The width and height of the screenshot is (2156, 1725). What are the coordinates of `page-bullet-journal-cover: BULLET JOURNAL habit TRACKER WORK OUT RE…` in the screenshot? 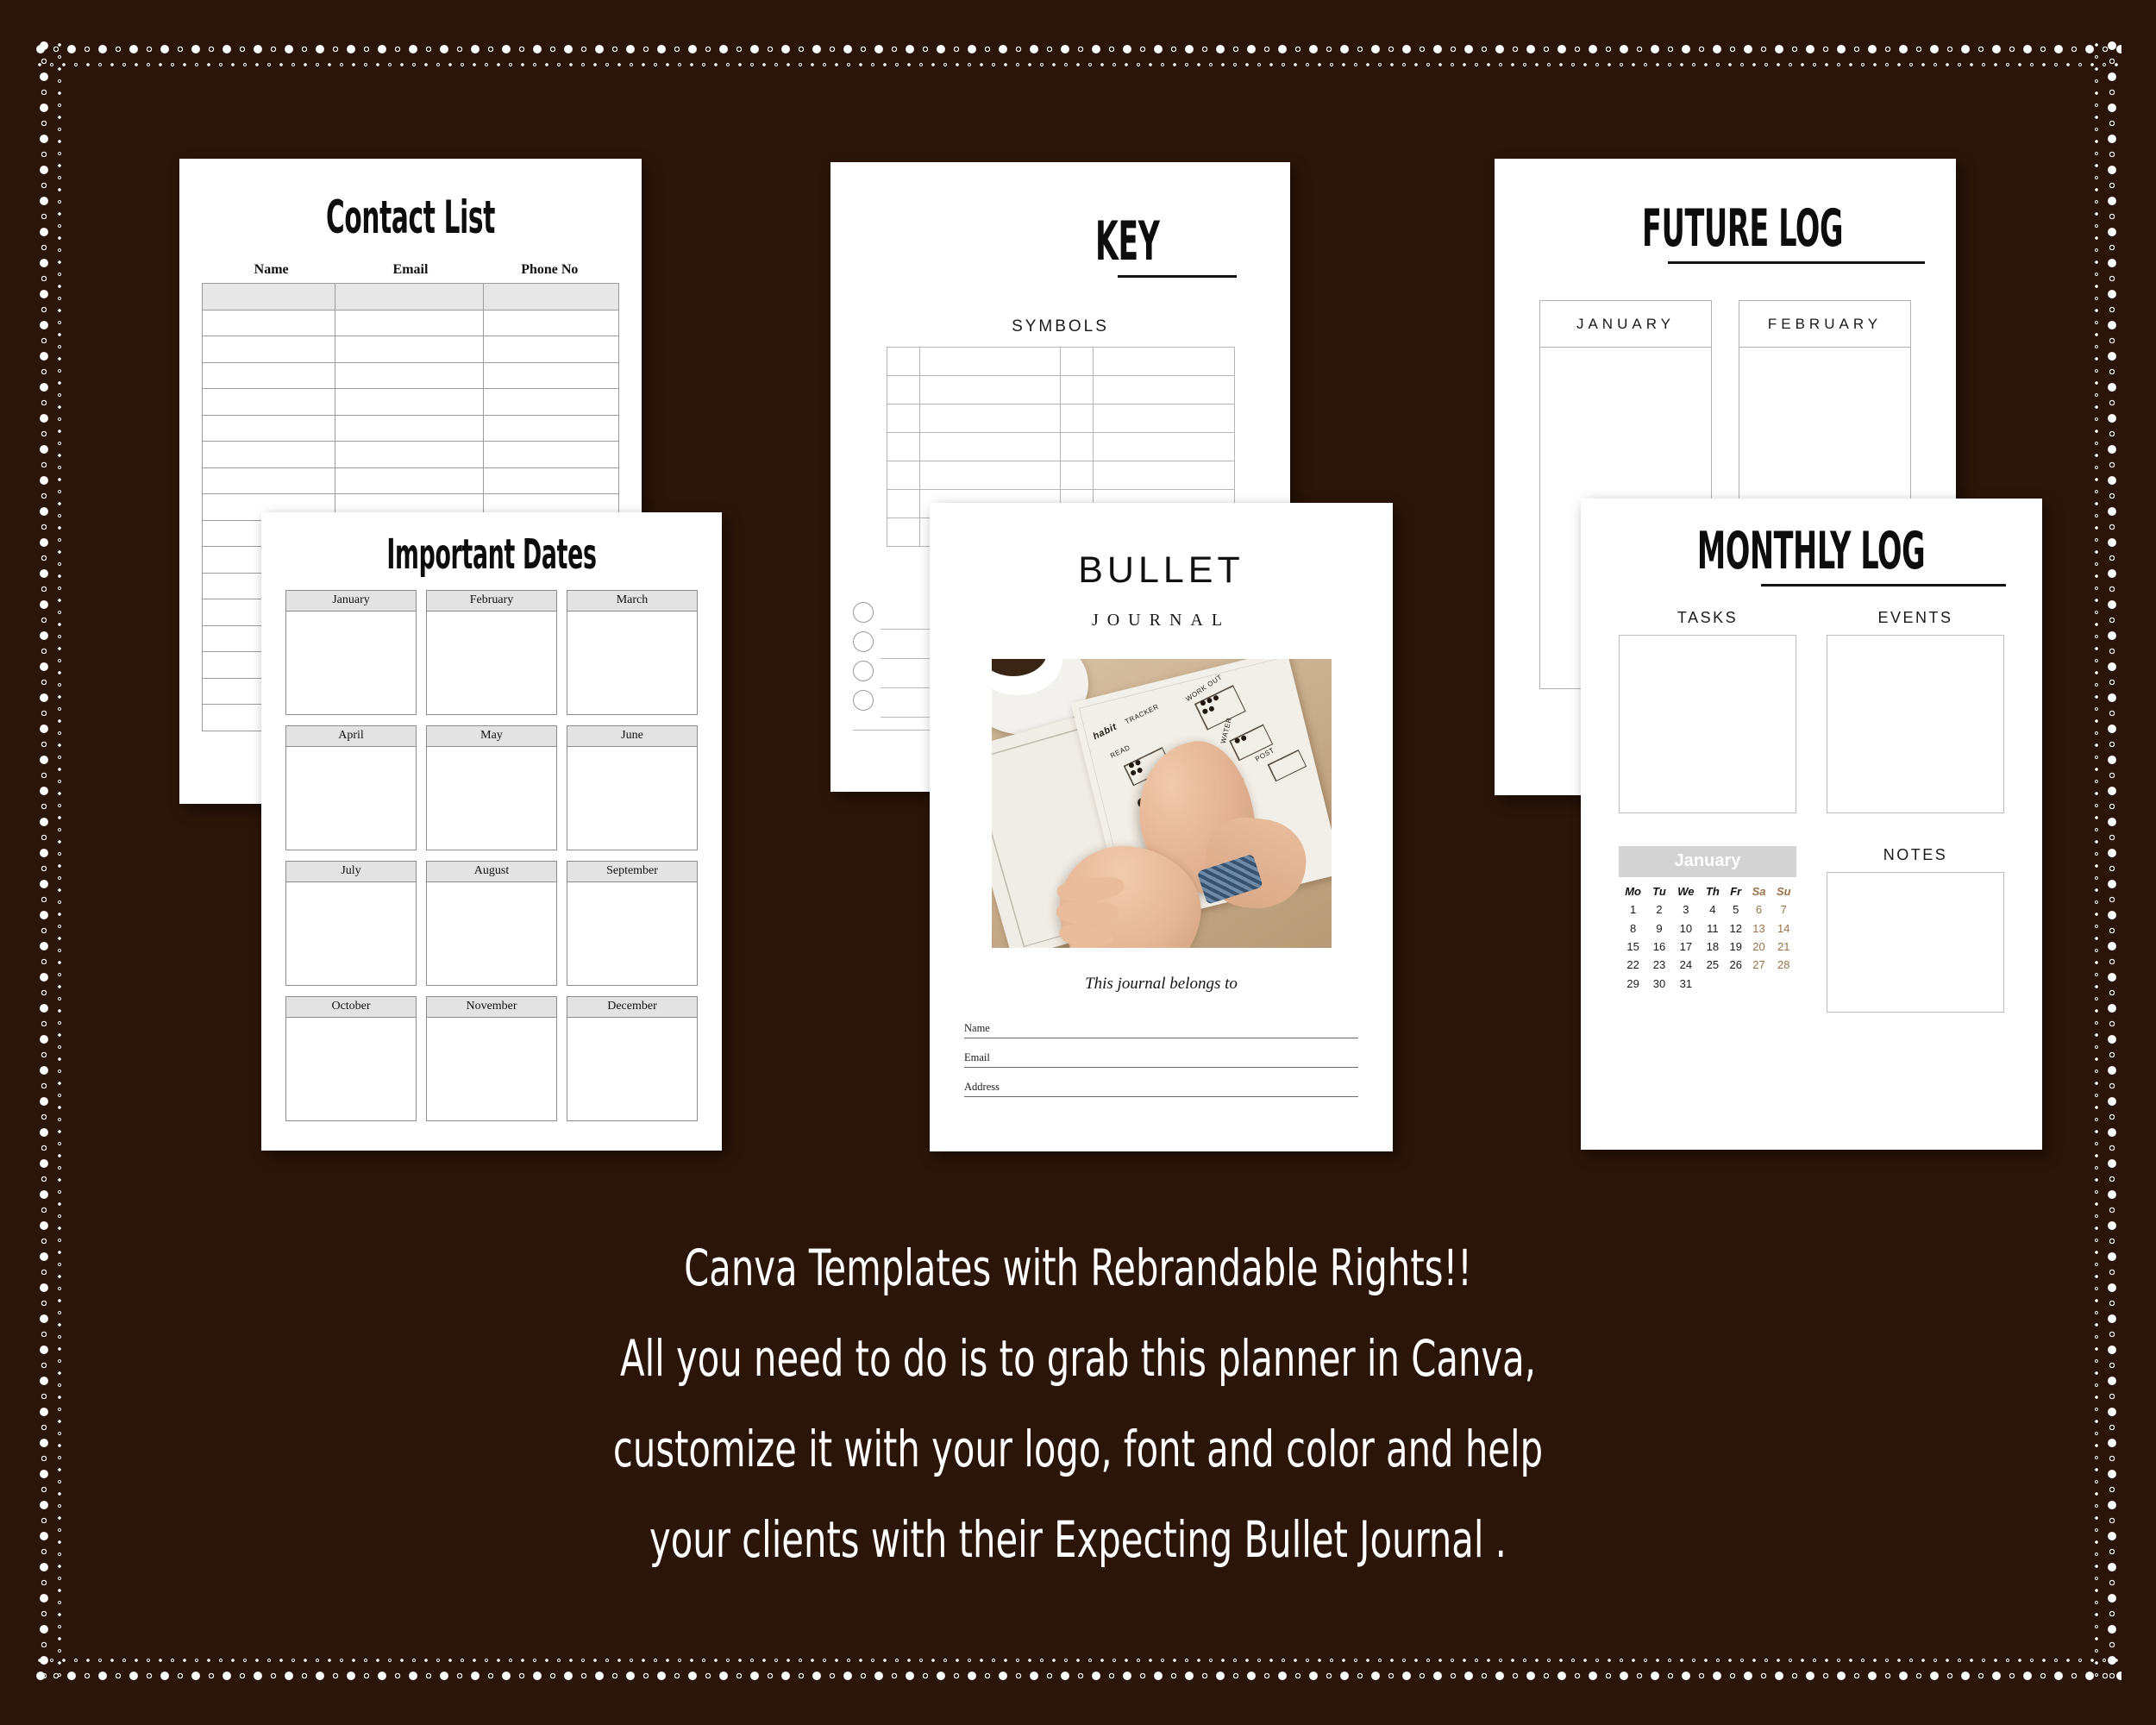 It's located at (1161, 827).